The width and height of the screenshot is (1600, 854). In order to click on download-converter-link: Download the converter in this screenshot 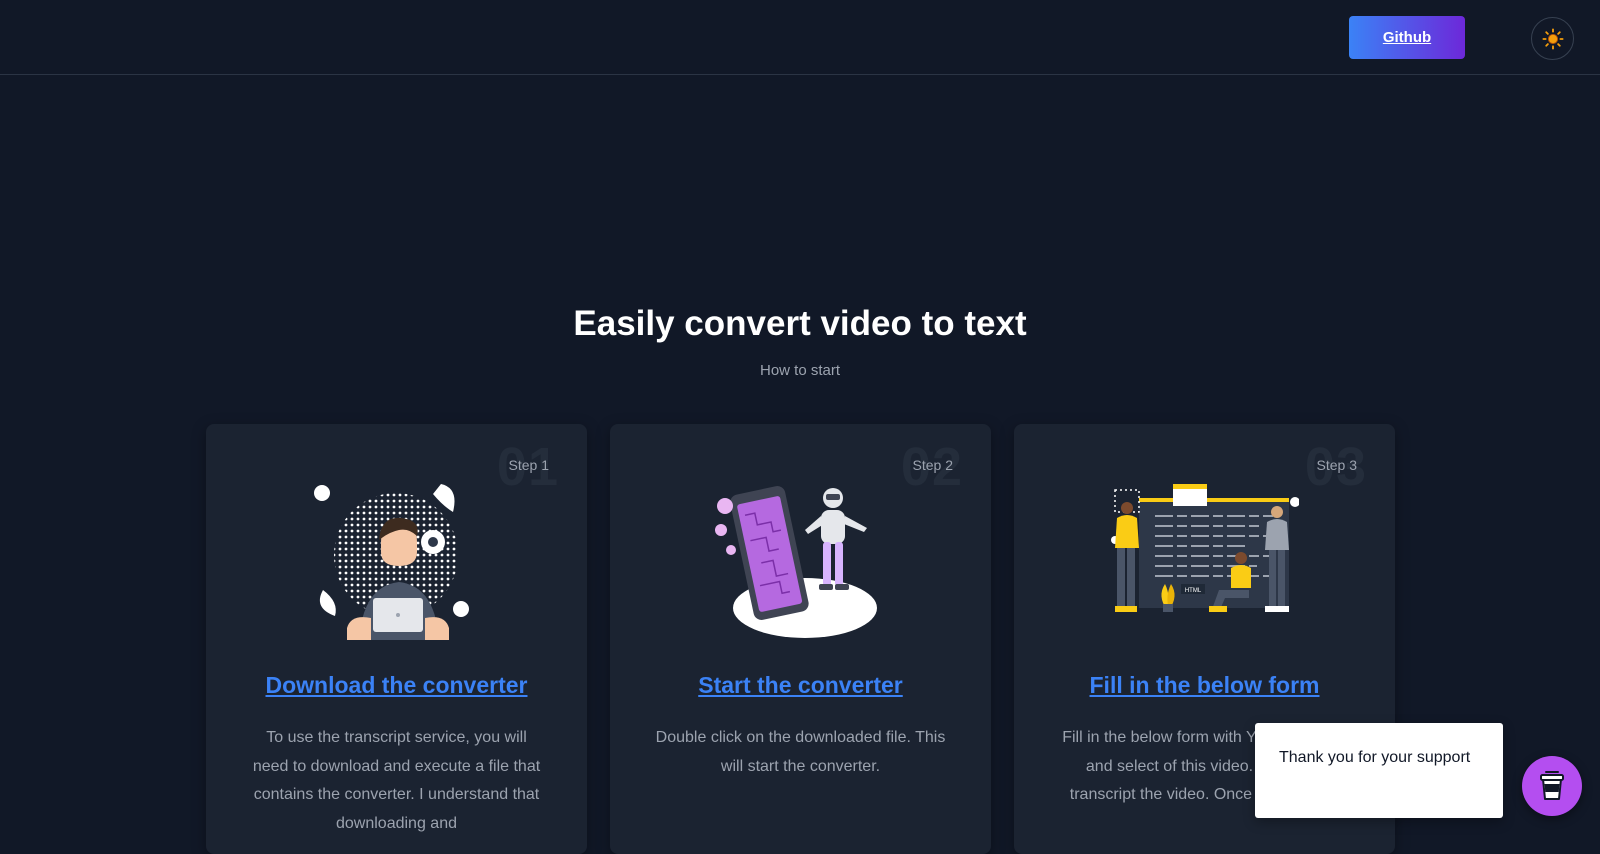, I will do `click(396, 685)`.